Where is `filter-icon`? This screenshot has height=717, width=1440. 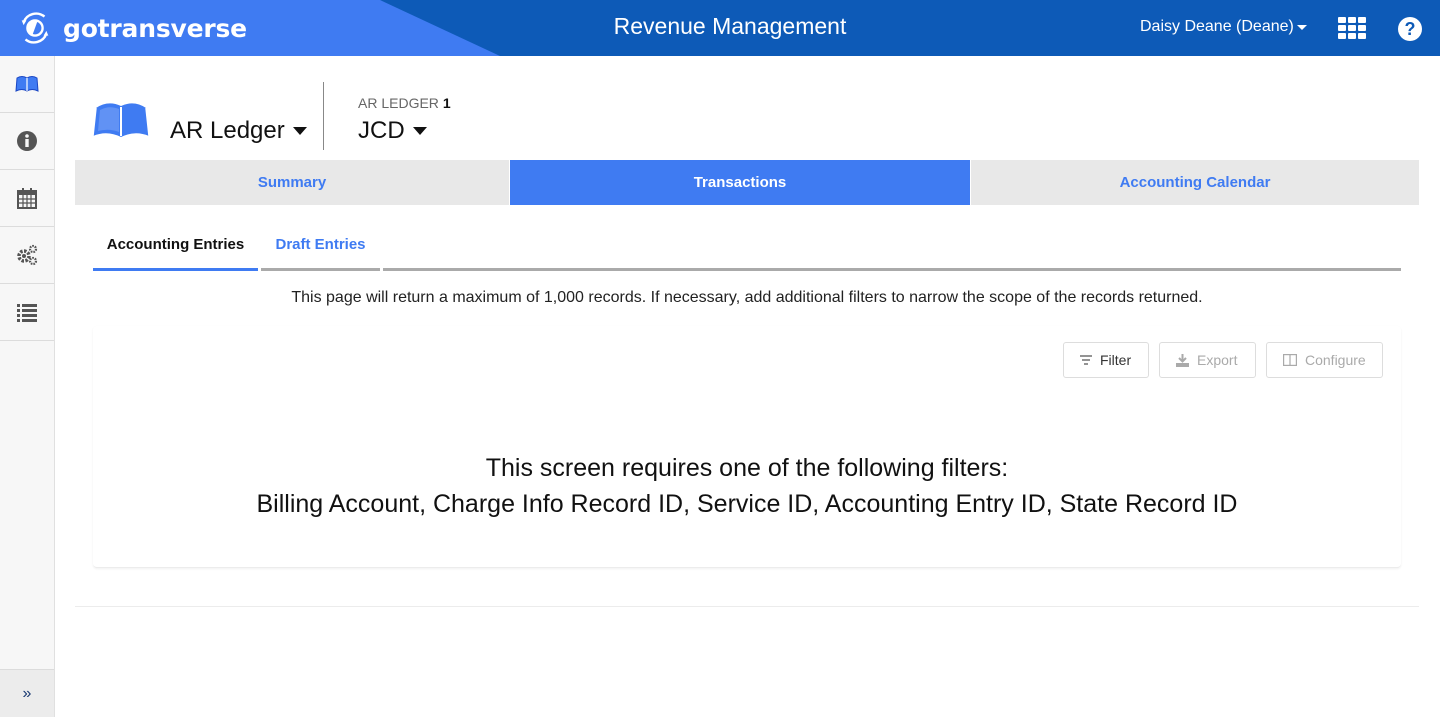
filter-icon is located at coordinates (1086, 360).